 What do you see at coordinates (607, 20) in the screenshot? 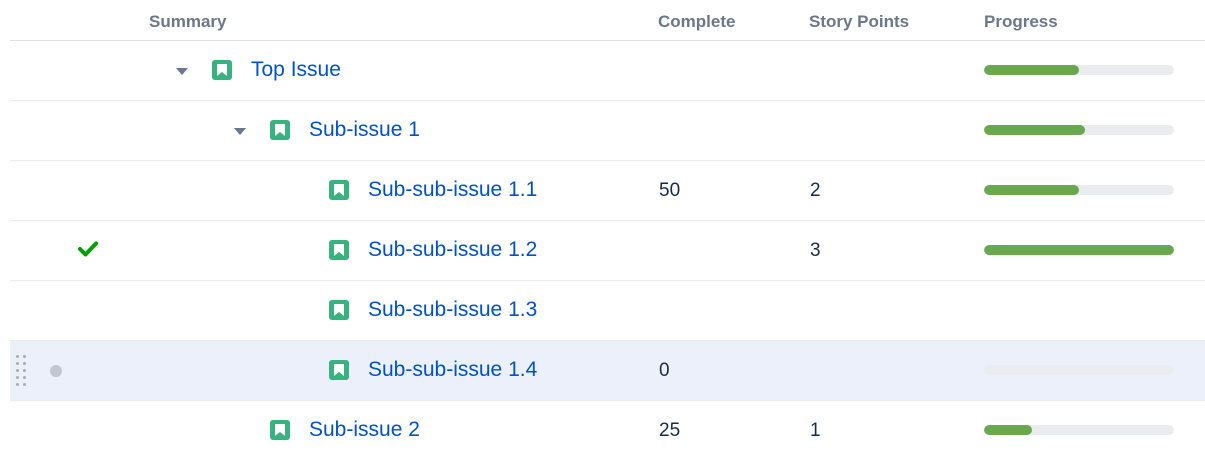
I see `table-header: Summary Complete Story Points Progress` at bounding box center [607, 20].